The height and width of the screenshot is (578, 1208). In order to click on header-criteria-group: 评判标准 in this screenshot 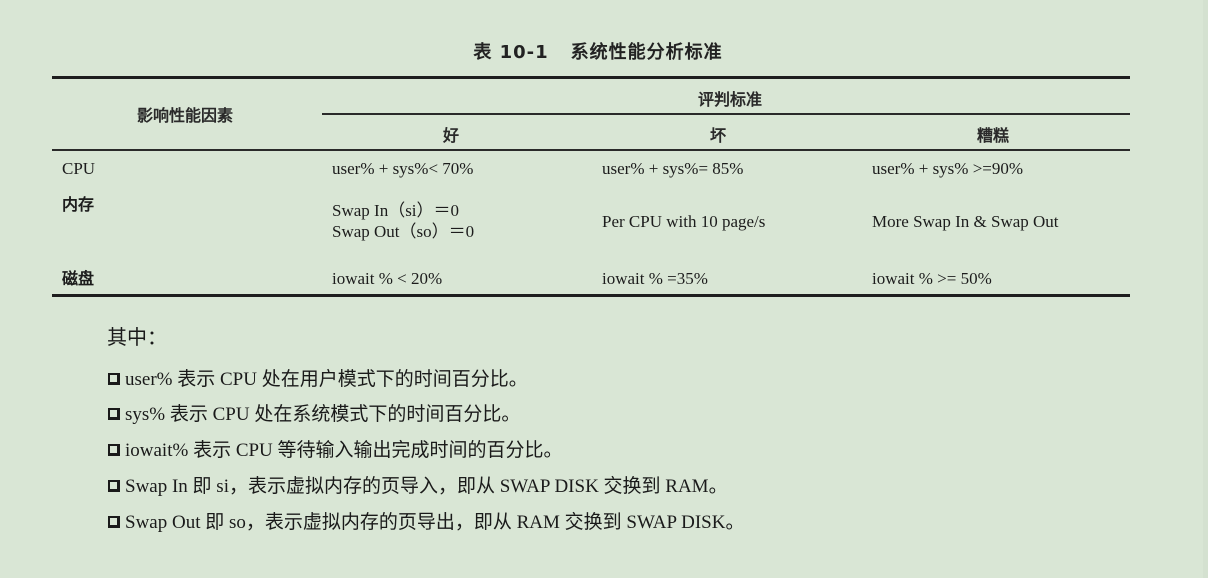, I will do `click(730, 99)`.